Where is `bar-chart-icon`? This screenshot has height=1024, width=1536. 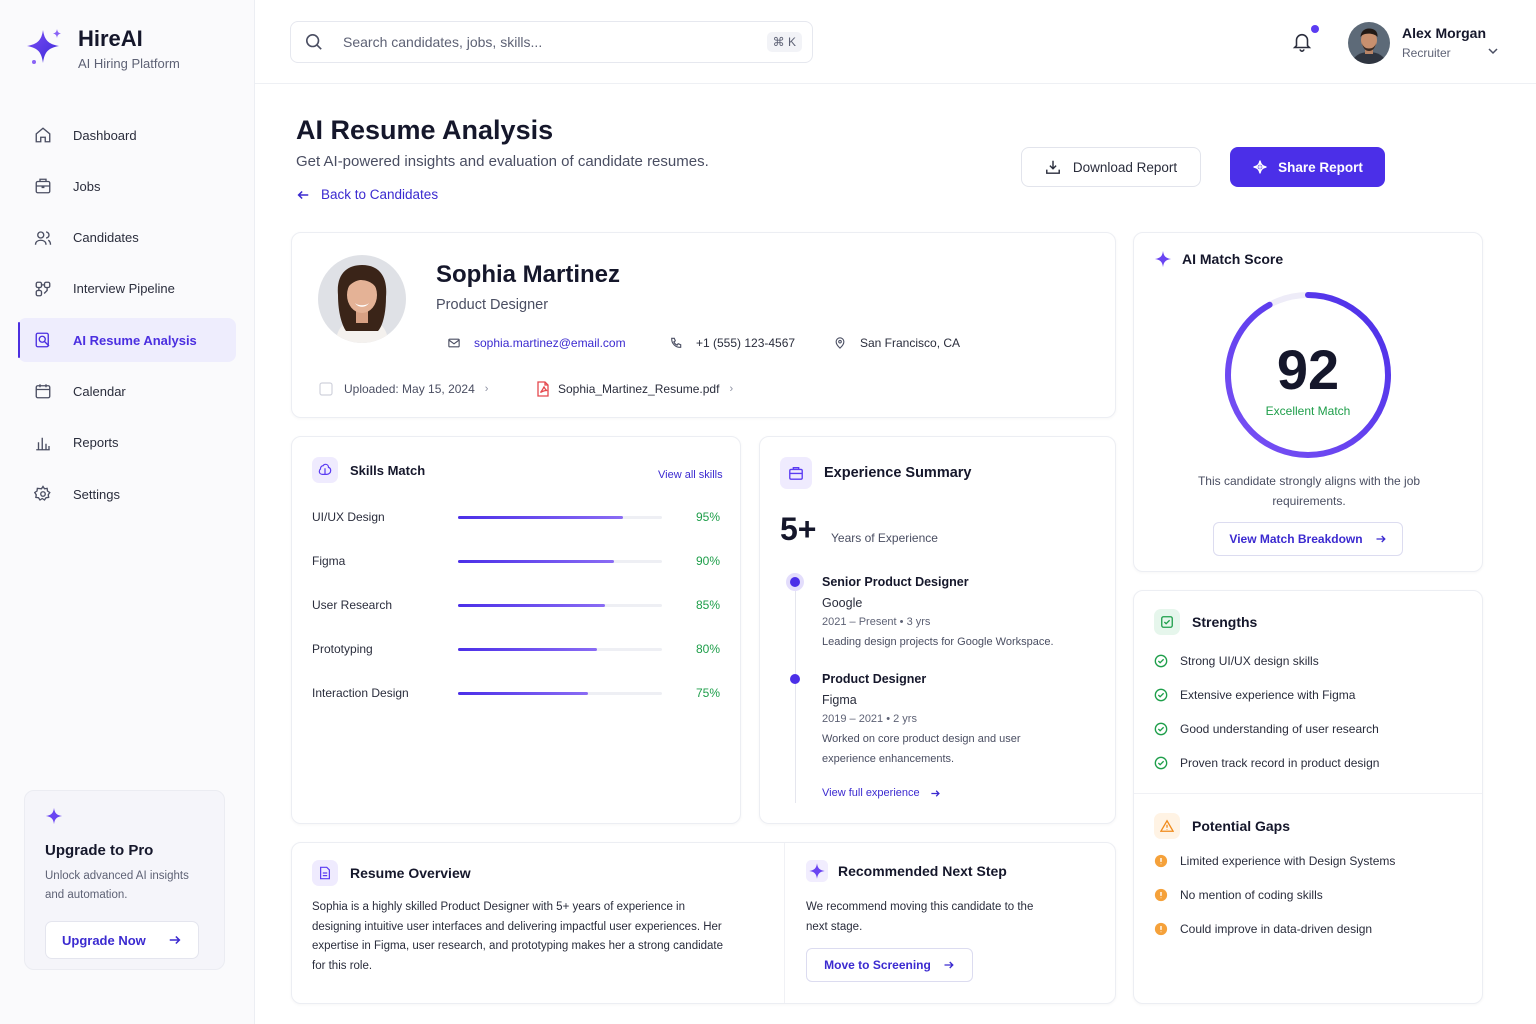 bar-chart-icon is located at coordinates (43, 444).